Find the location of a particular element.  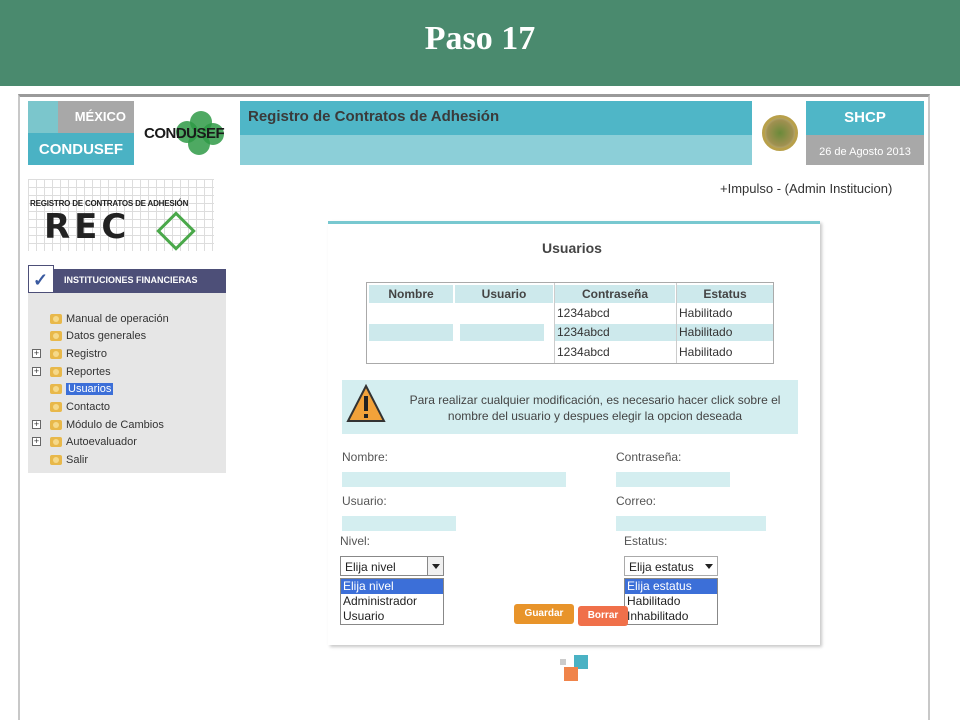

sidebar-item-contacto: Contacto is located at coordinates (127, 407).